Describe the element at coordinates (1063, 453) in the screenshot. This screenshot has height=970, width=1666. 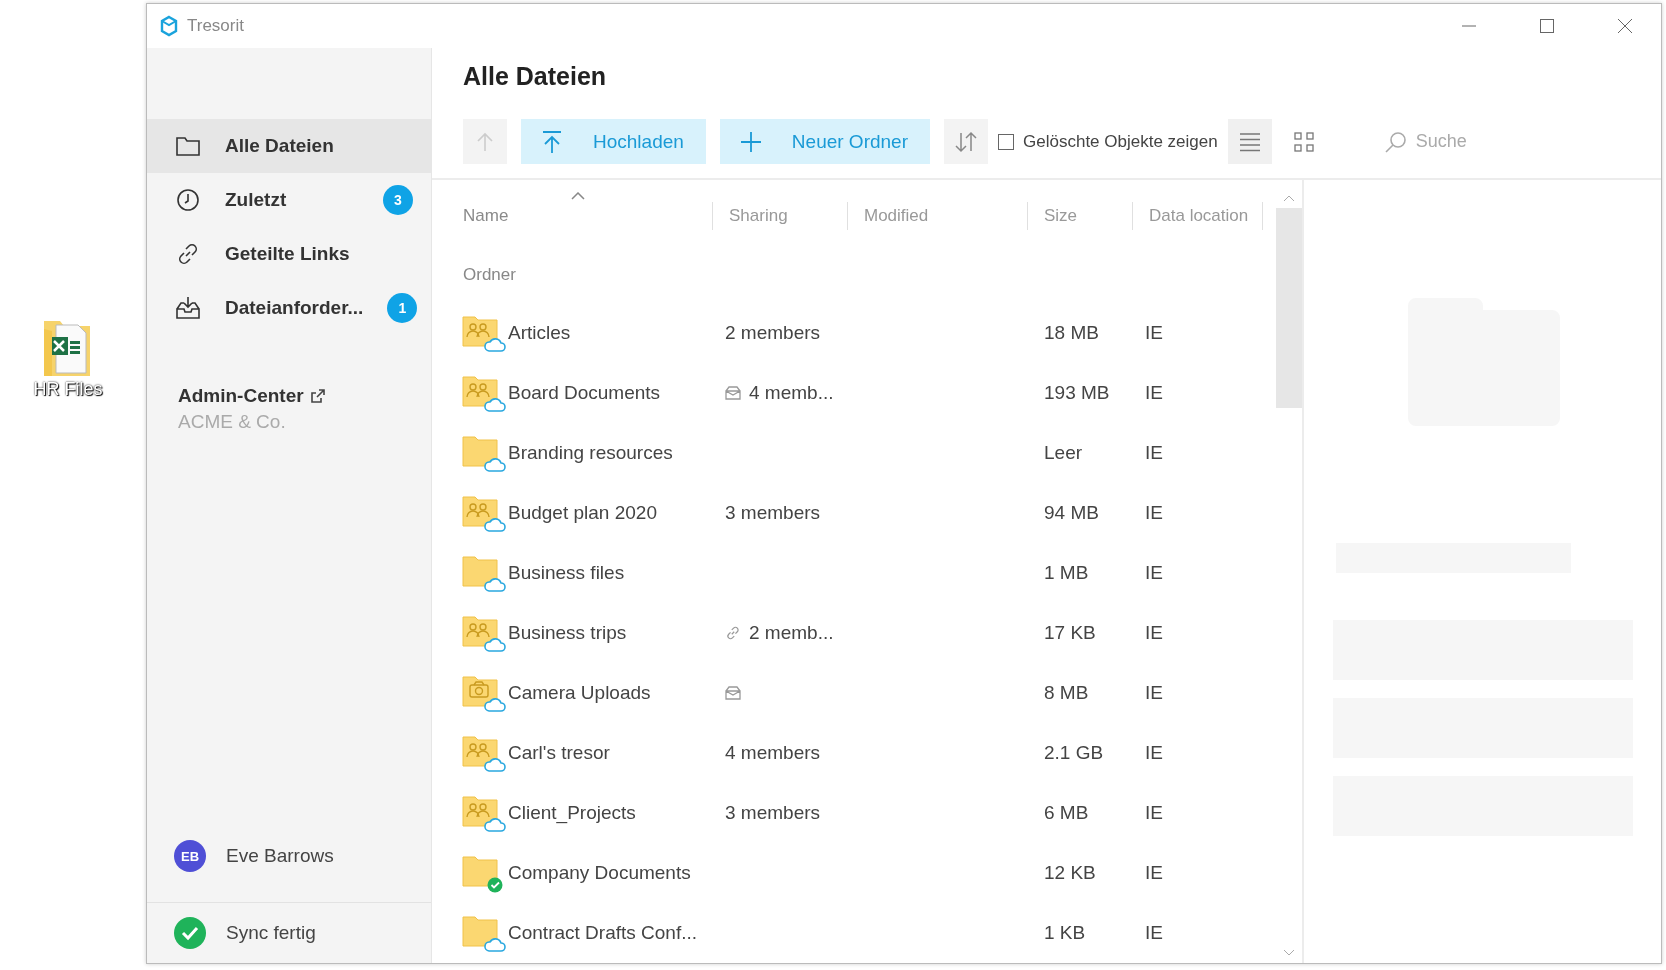
I see `size-cell: Leer` at that location.